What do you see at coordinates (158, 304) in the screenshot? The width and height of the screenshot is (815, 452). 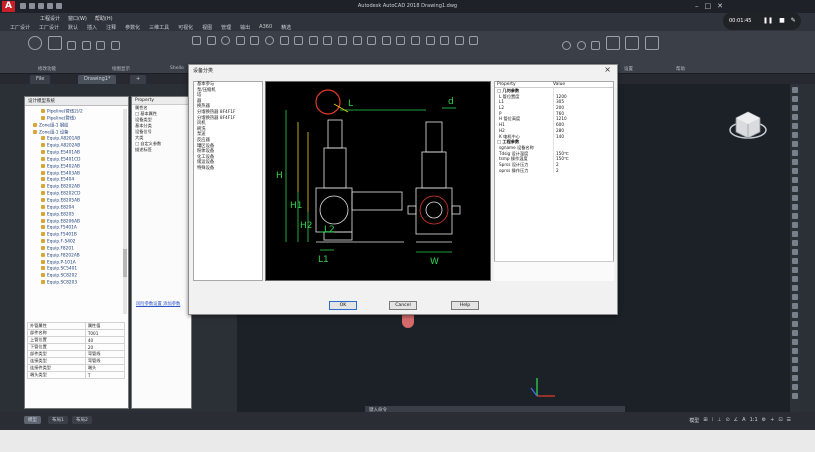 I see `add-parameter-link: 风险参数设置 添加参数` at bounding box center [158, 304].